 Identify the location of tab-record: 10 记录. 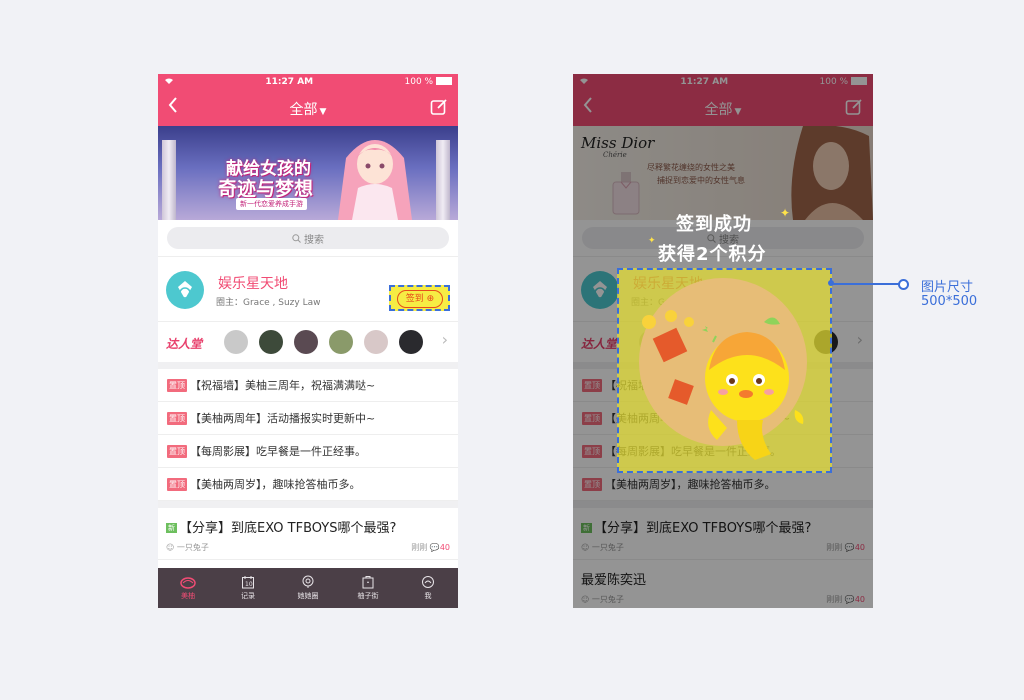
(248, 588).